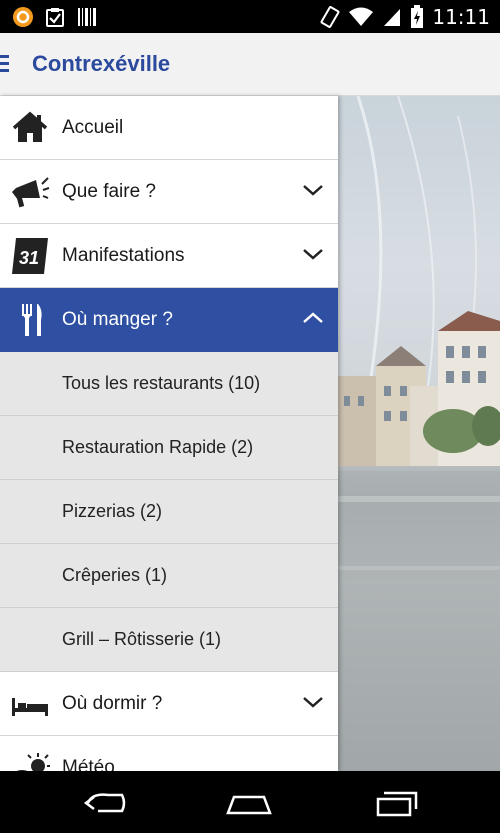 This screenshot has height=833, width=500. What do you see at coordinates (23, 17) in the screenshot?
I see `app-notification-icon` at bounding box center [23, 17].